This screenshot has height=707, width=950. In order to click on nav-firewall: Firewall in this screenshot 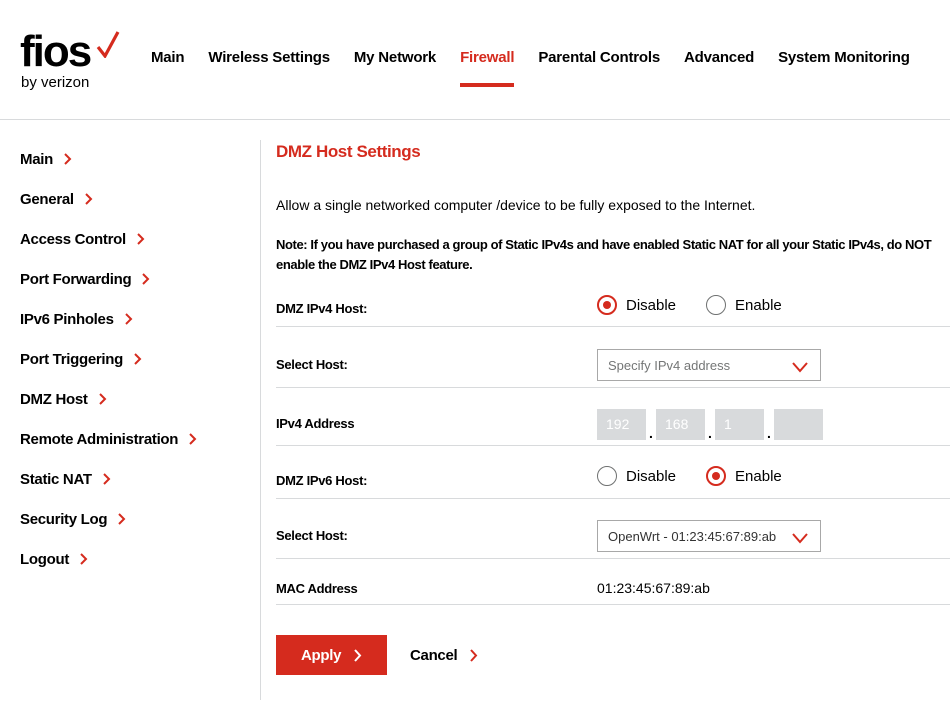, I will do `click(487, 68)`.